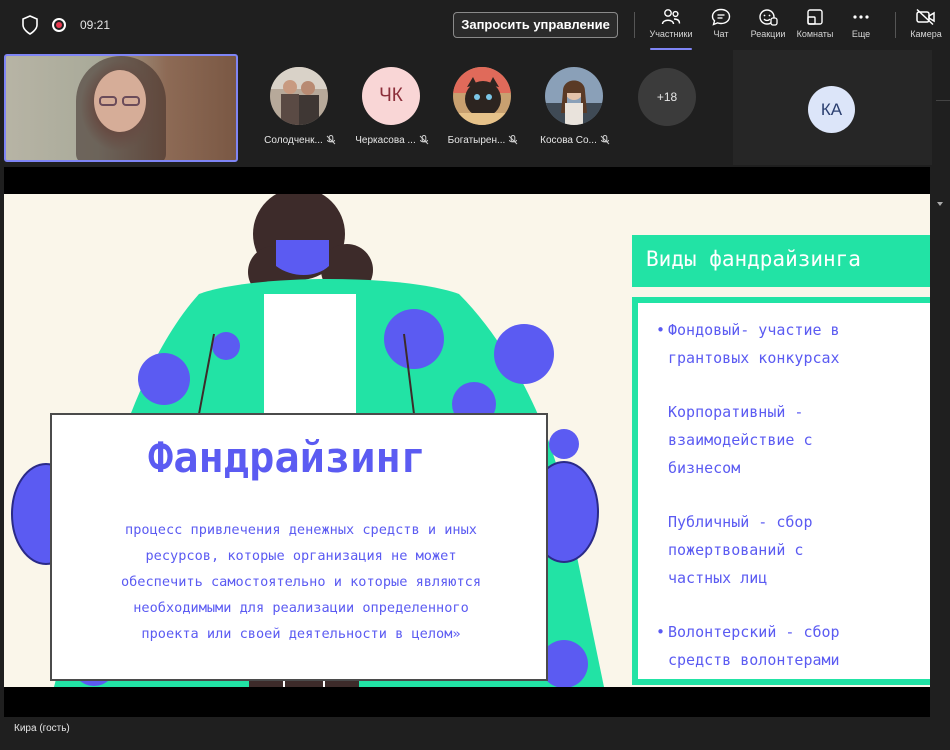  I want to click on types-title-banner: Виды фандрайзинга, so click(781, 261).